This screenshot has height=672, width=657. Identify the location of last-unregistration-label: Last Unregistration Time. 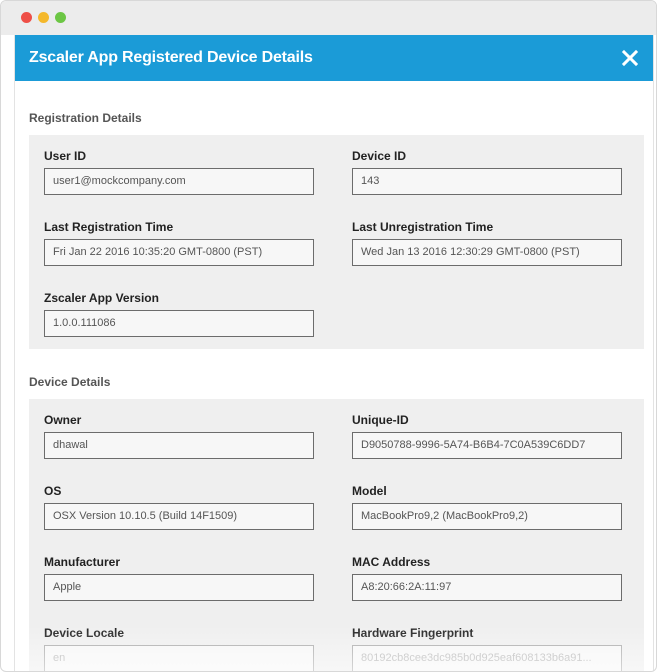
(423, 227).